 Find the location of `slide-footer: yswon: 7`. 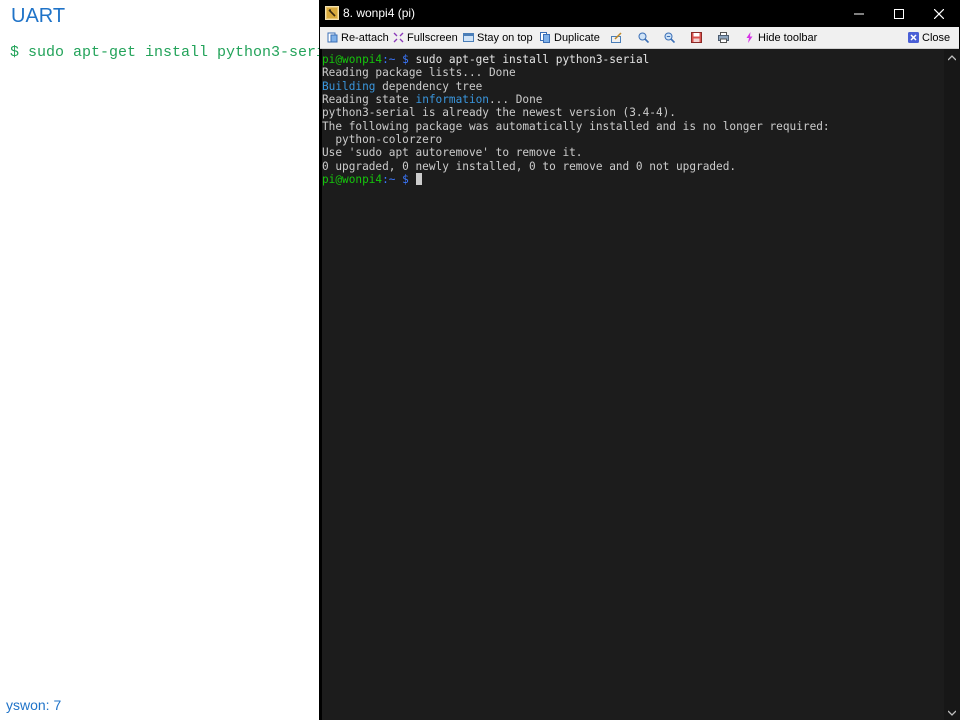

slide-footer: yswon: 7 is located at coordinates (34, 705).